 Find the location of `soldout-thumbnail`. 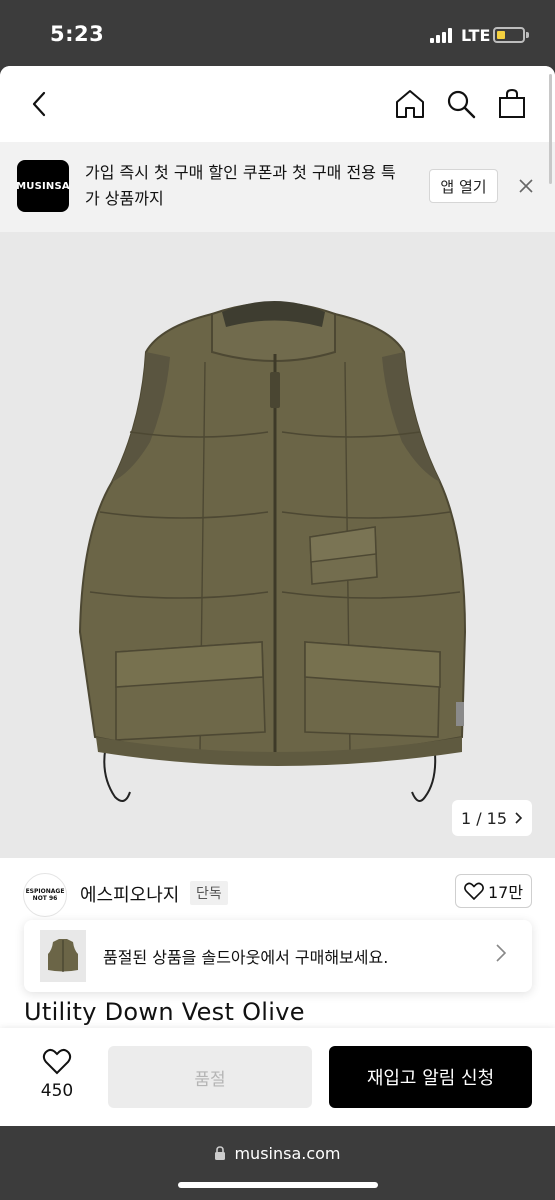

soldout-thumbnail is located at coordinates (63, 956).